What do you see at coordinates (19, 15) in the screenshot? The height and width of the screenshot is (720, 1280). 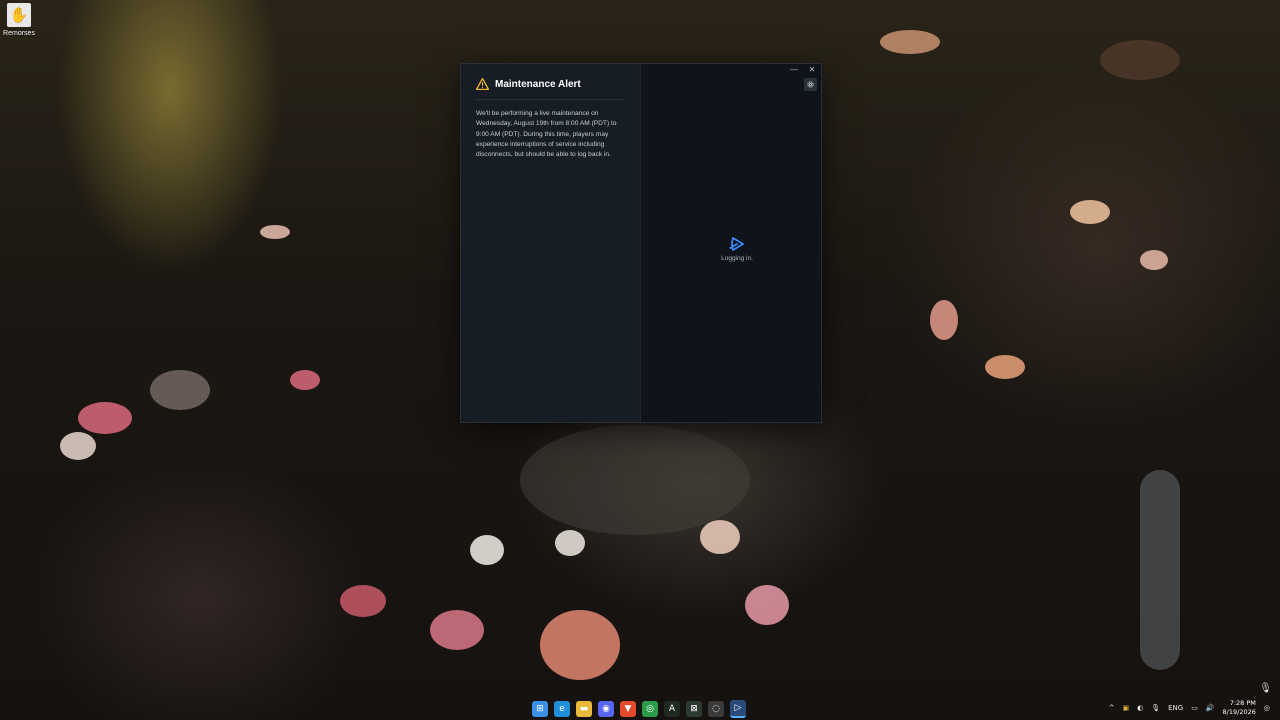 I see `game-shortcut-icon: ✋` at bounding box center [19, 15].